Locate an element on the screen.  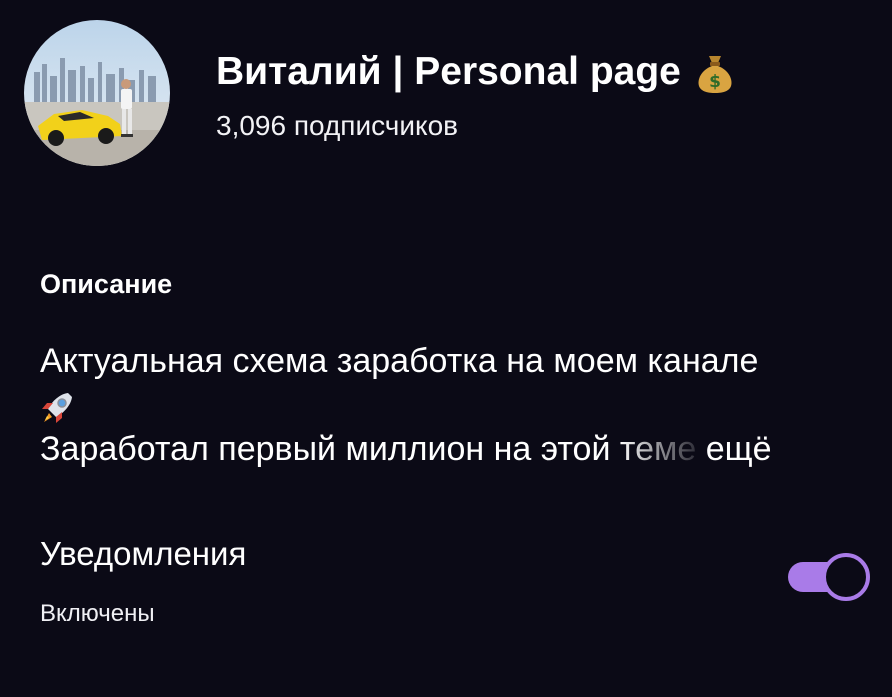
description-line-2-text: Заработал первый миллион на этой is located at coordinates (330, 449).